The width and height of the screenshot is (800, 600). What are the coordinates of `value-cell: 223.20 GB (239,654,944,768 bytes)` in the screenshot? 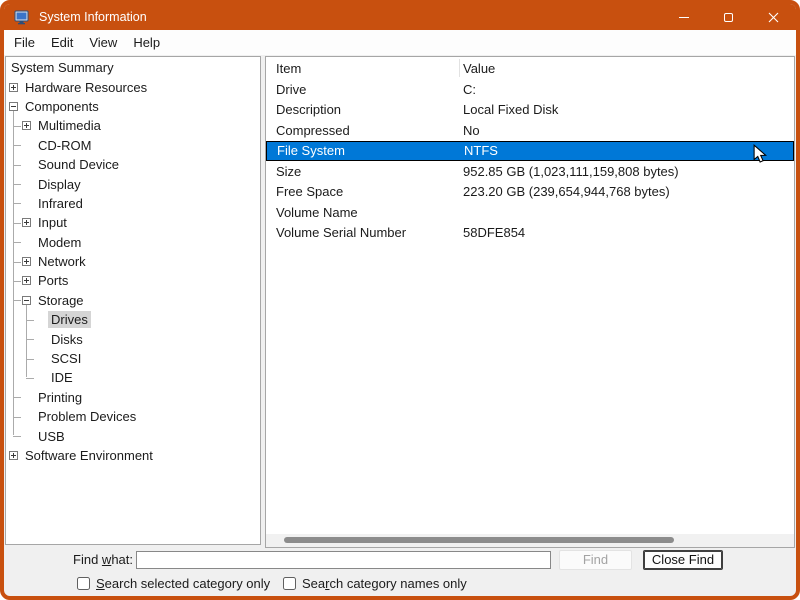 It's located at (566, 192).